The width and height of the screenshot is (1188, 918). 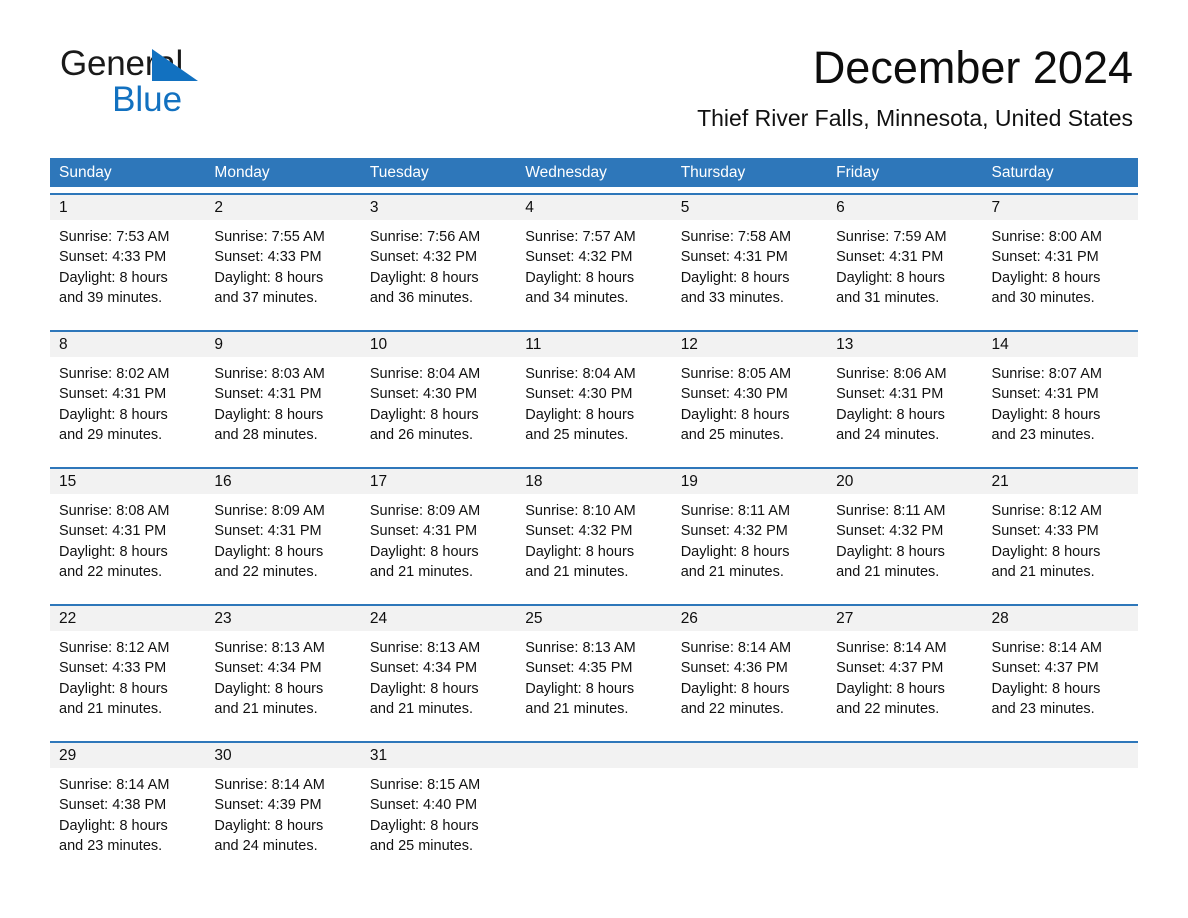 I want to click on daylight-text-line2: and 25 minutes., so click(x=732, y=434).